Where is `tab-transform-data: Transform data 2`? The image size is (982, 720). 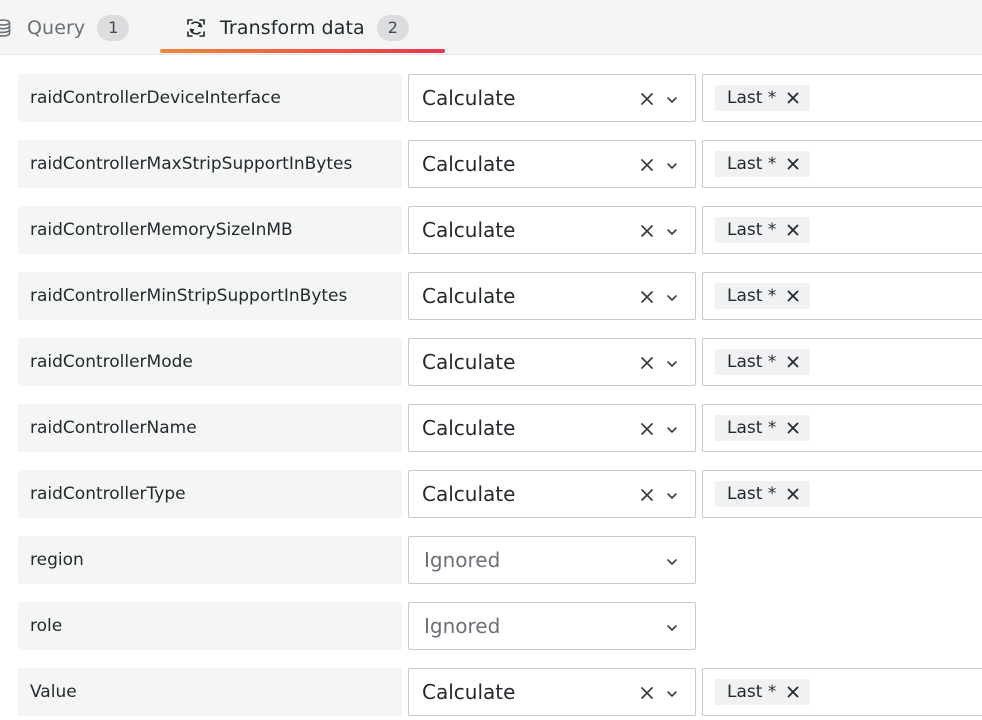 tab-transform-data: Transform data 2 is located at coordinates (297, 27).